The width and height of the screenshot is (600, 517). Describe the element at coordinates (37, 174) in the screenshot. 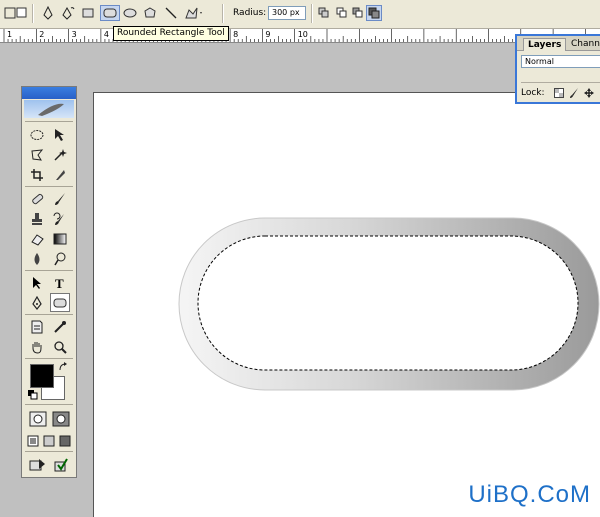

I see `crop-icon` at that location.